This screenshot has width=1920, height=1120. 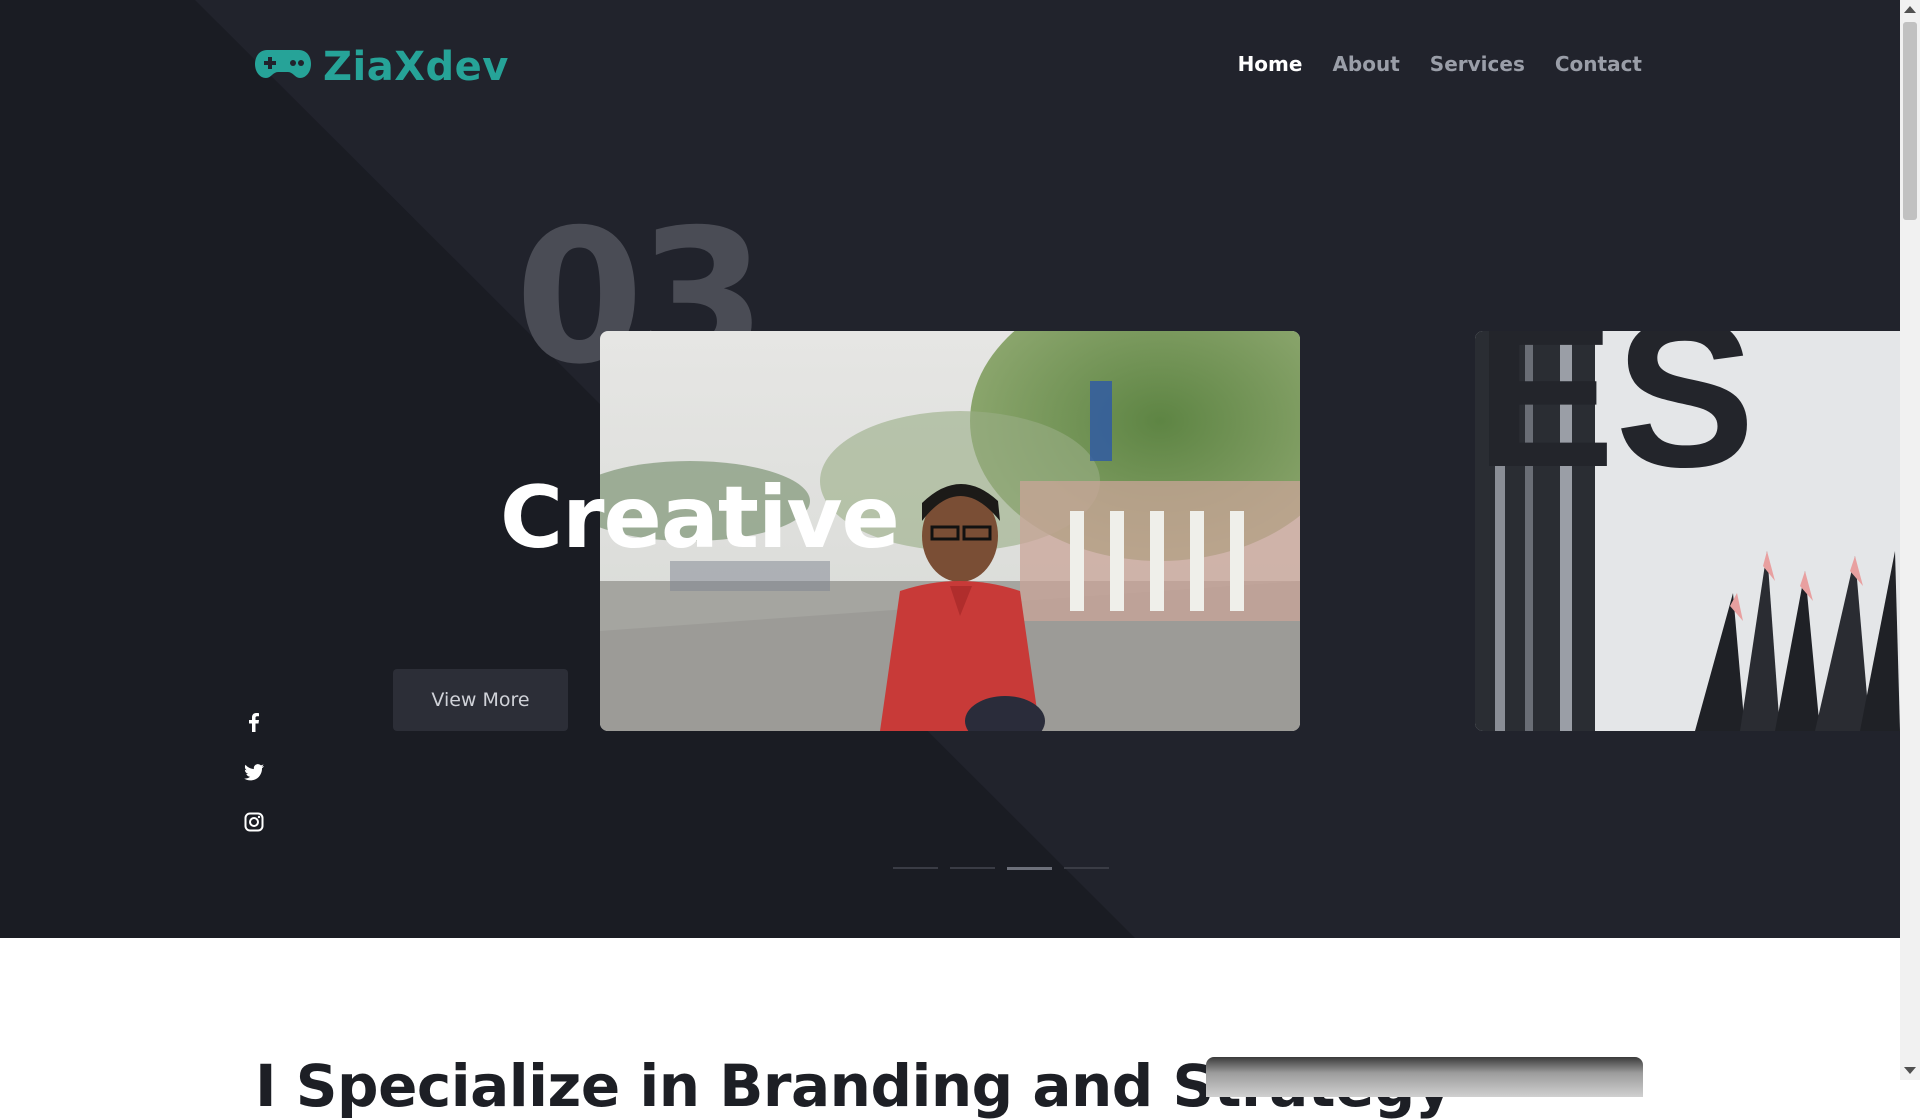 What do you see at coordinates (1365, 64) in the screenshot?
I see `nav-about: About` at bounding box center [1365, 64].